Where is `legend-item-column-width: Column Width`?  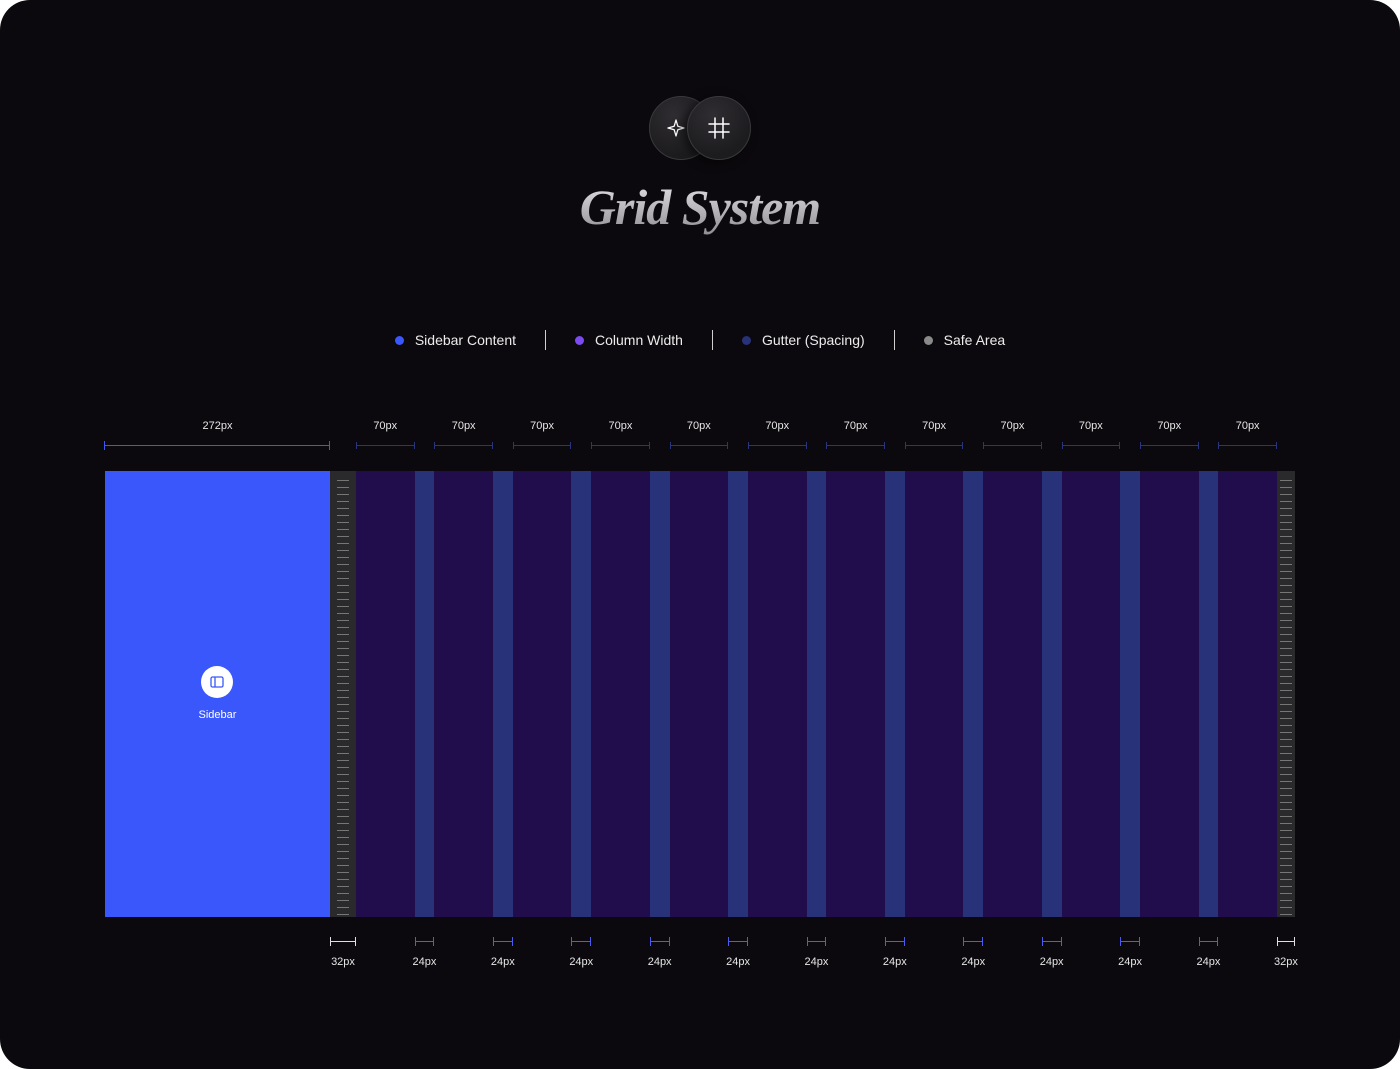 legend-item-column-width: Column Width is located at coordinates (629, 340).